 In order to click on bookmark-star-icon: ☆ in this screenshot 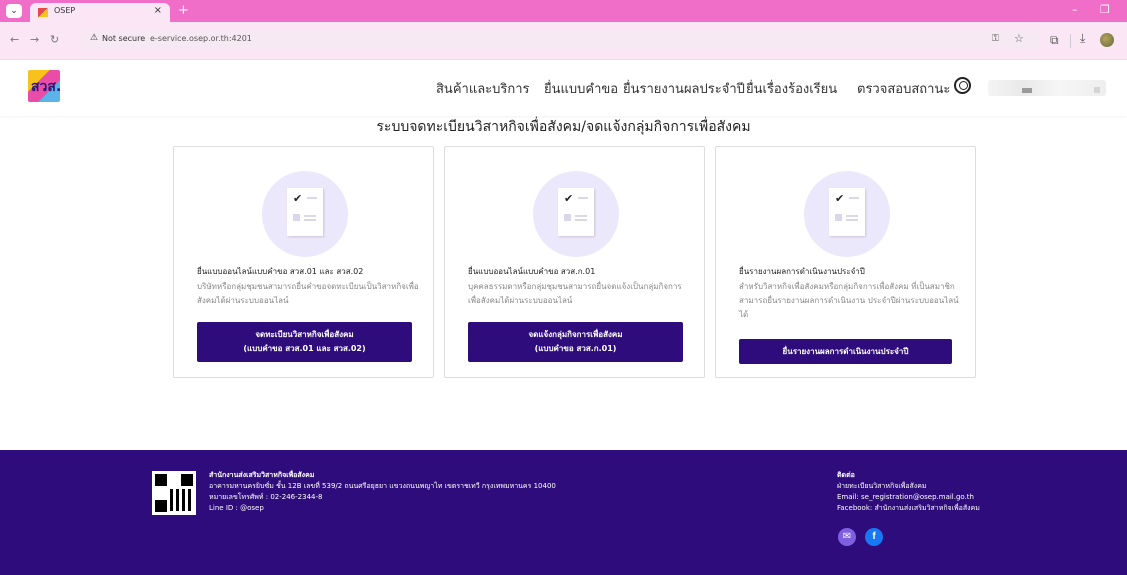, I will do `click(1019, 38)`.